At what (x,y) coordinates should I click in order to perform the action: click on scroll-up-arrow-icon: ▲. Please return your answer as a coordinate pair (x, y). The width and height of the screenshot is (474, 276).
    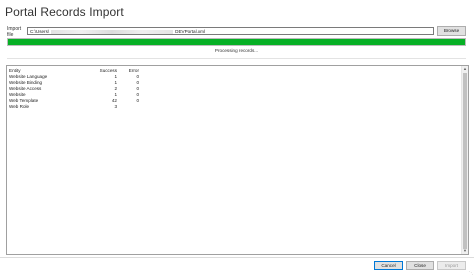
    Looking at the image, I should click on (465, 69).